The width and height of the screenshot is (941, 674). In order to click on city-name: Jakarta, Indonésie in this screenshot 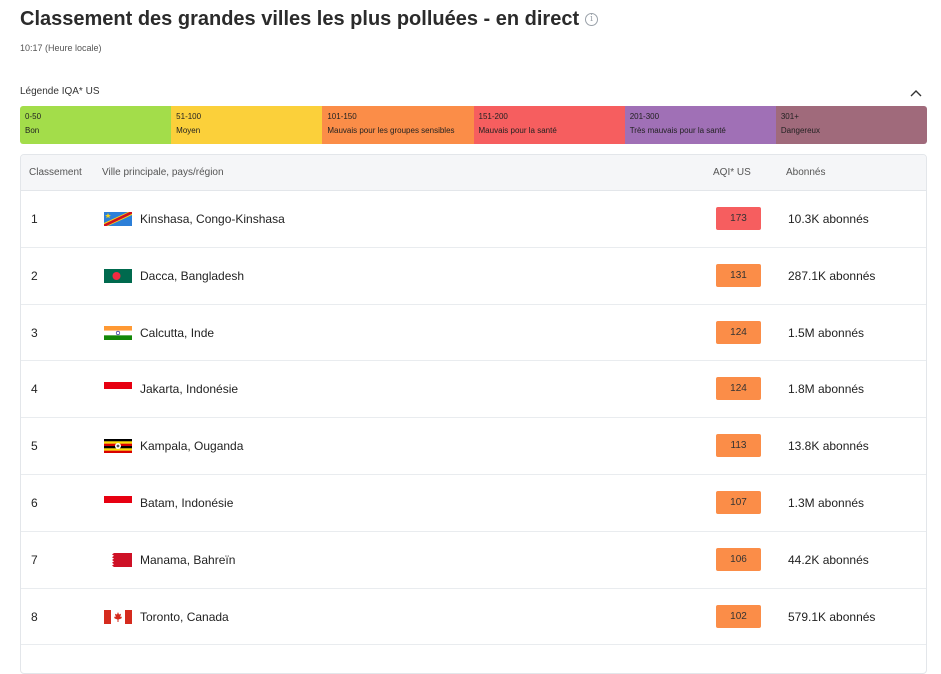, I will do `click(189, 389)`.